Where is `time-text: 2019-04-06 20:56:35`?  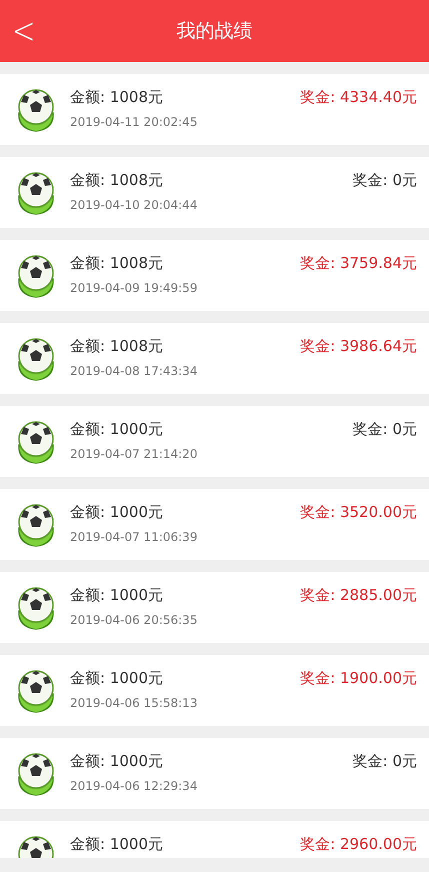
time-text: 2019-04-06 20:56:35 is located at coordinates (134, 620).